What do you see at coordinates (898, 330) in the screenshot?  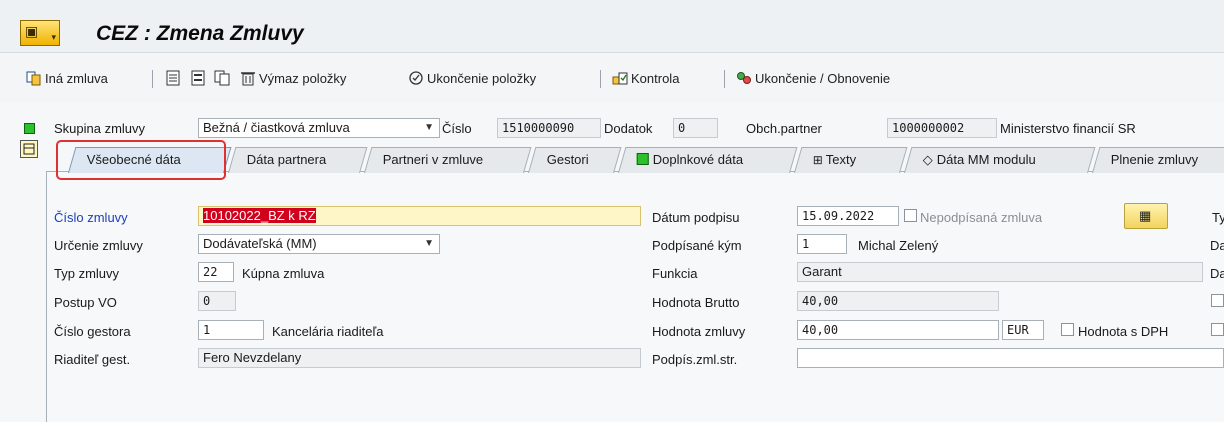 I see `value-field: 40,00` at bounding box center [898, 330].